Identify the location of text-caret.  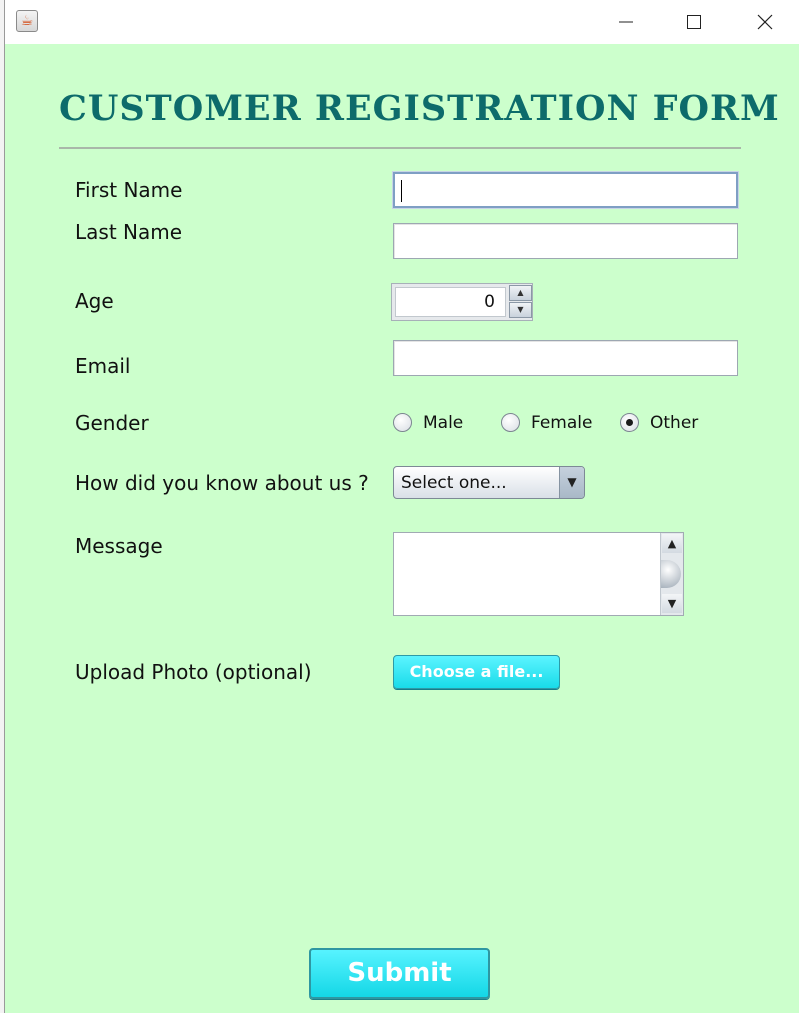
(401, 191).